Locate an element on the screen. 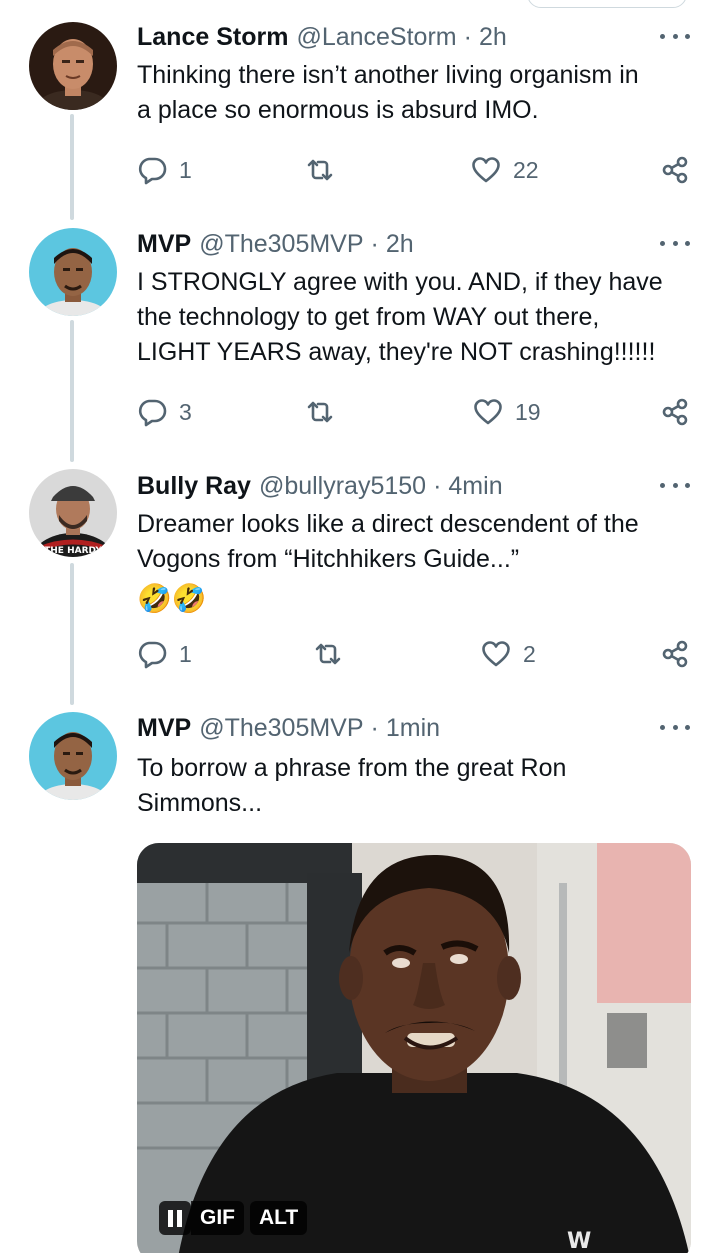 Image resolution: width=720 pixels, height=1253 pixels. timestamp: 4min is located at coordinates (475, 486).